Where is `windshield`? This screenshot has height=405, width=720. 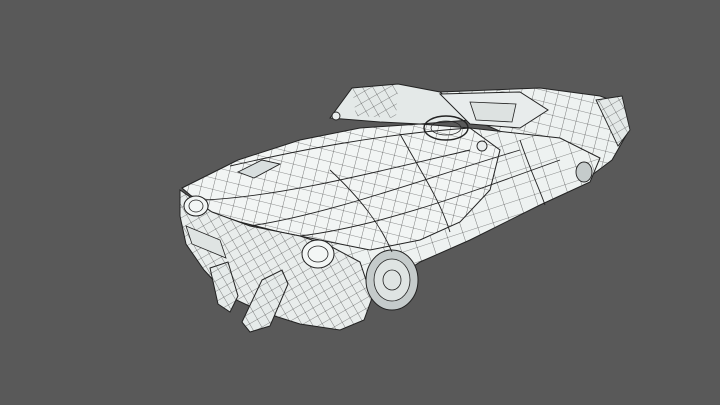
windshield is located at coordinates (400, 104).